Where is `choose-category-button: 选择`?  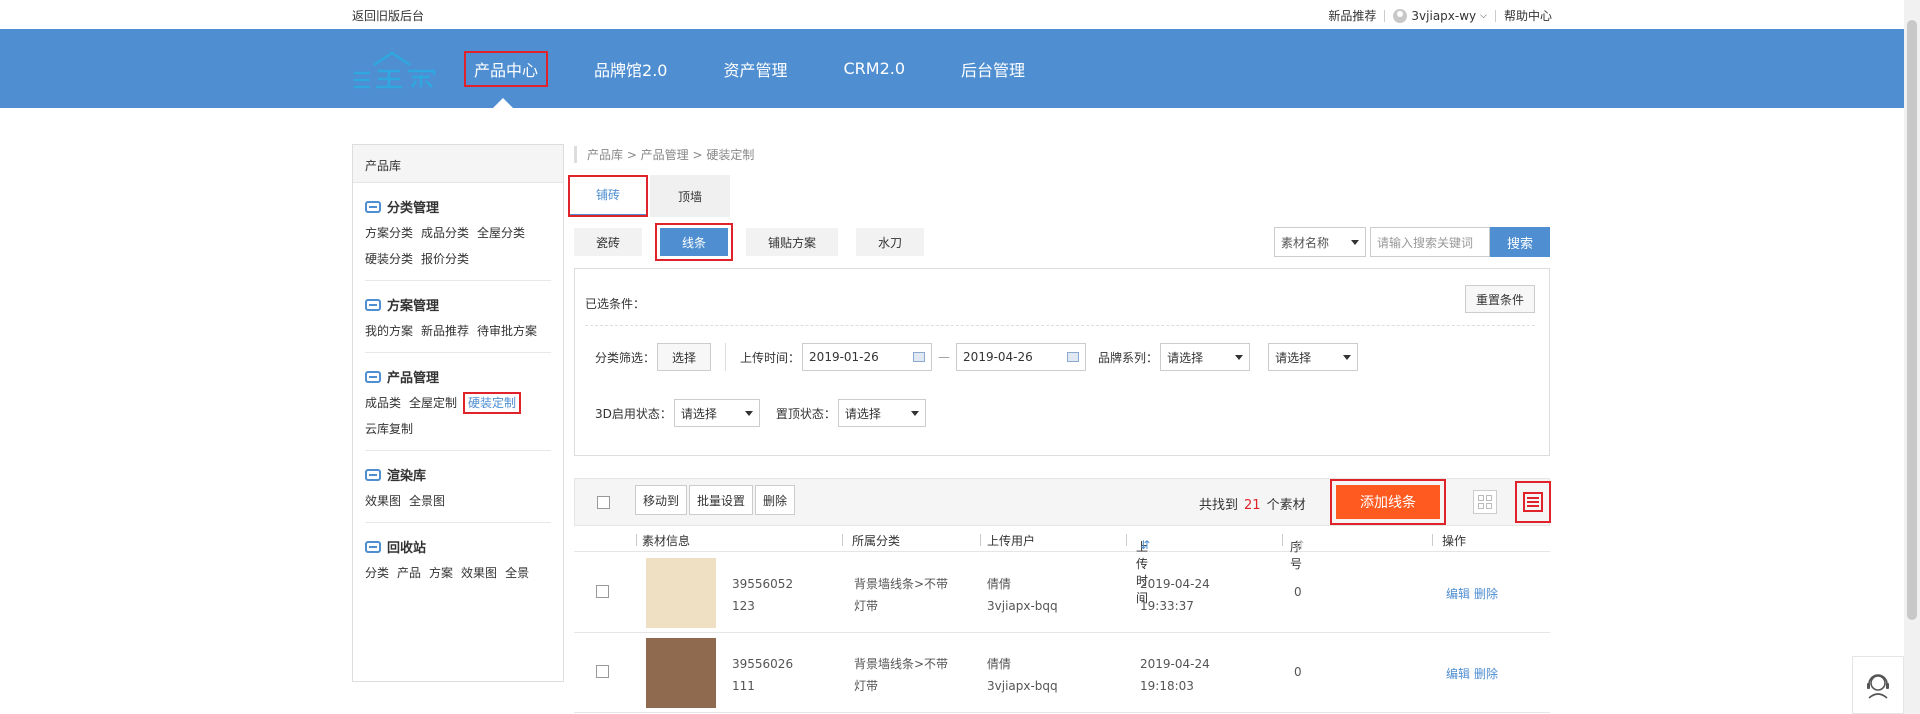
choose-category-button: 选择 is located at coordinates (684, 357).